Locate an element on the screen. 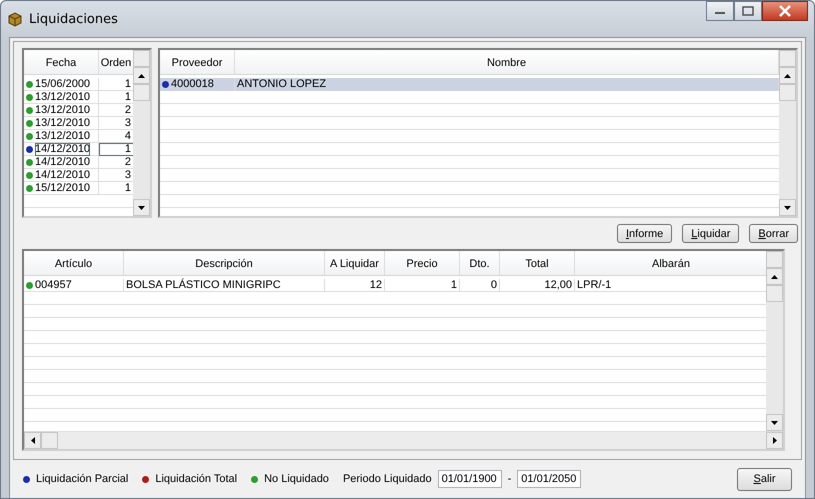 This screenshot has height=499, width=815. table-cell: 0 is located at coordinates (480, 285).